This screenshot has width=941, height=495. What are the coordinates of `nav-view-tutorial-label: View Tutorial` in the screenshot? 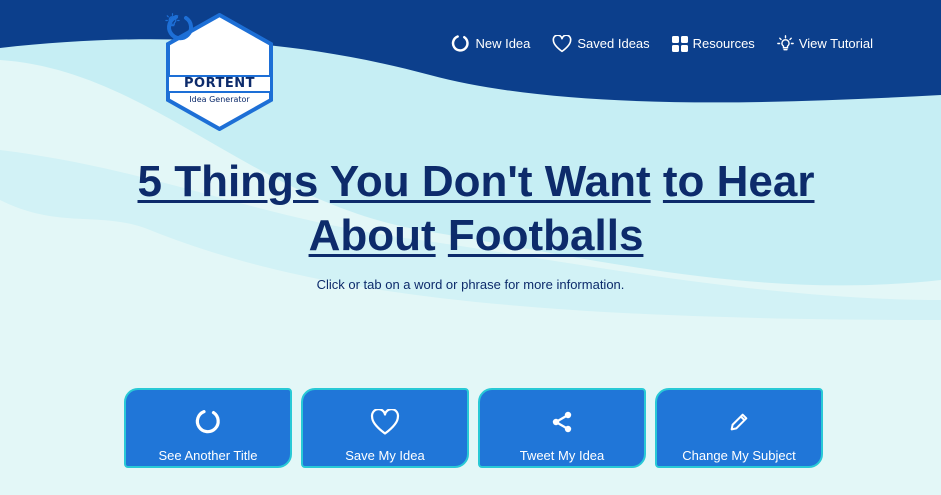 It's located at (835, 43).